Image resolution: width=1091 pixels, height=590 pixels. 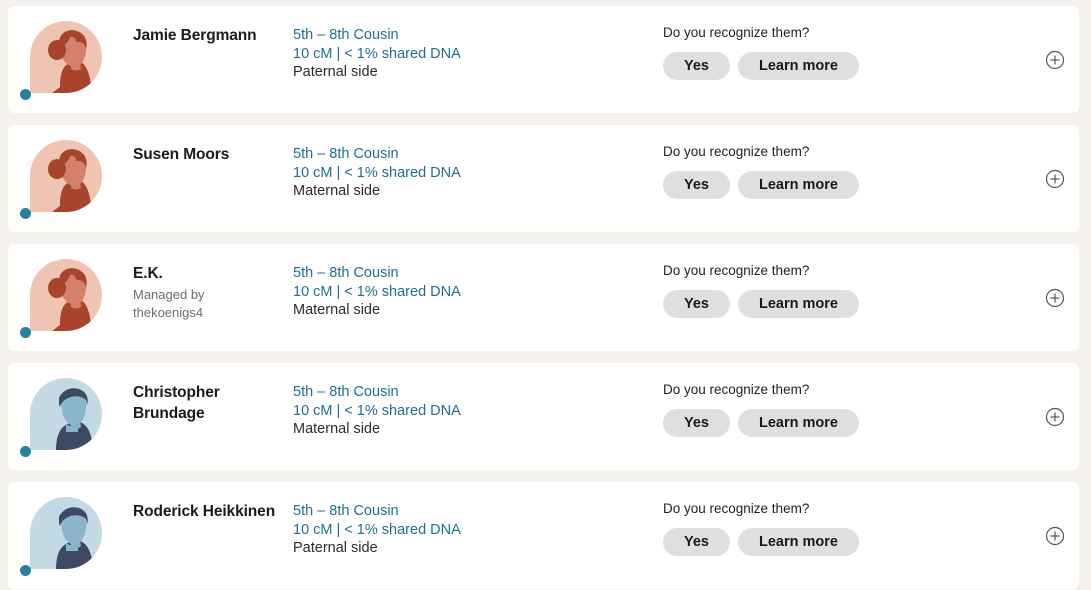 I want to click on name-column: Jamie Bergmann, so click(x=213, y=26).